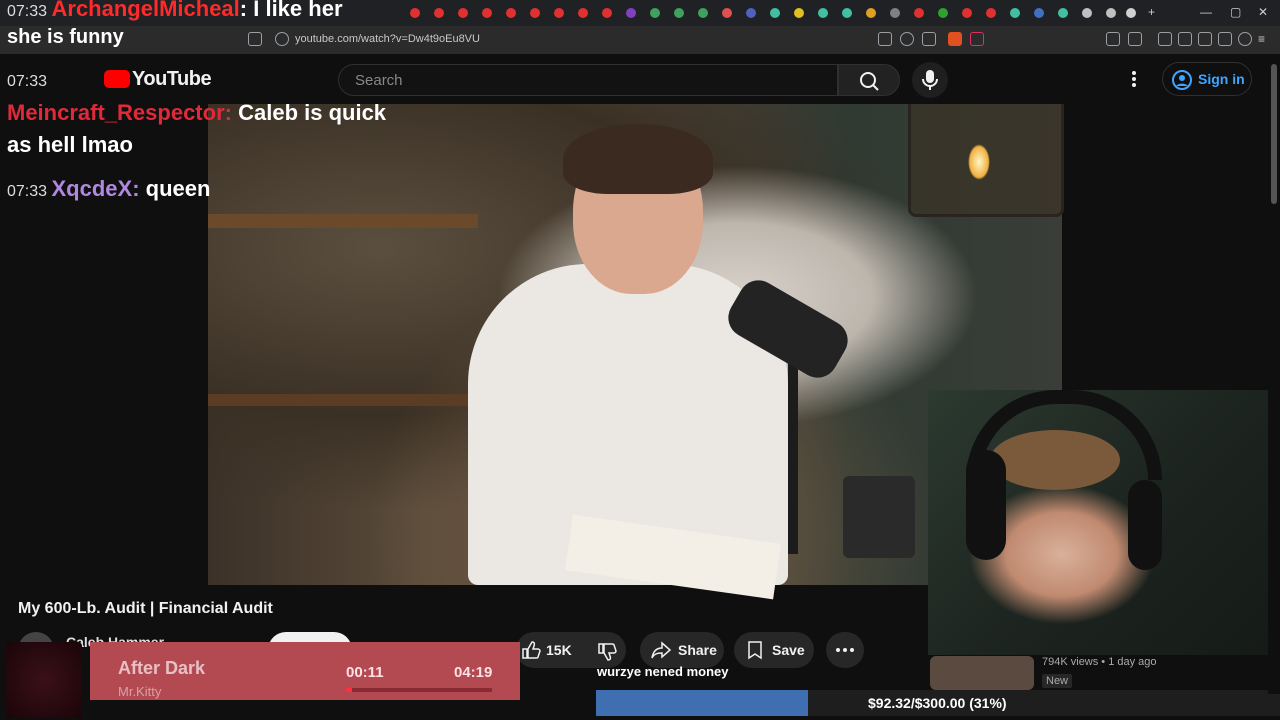 The width and height of the screenshot is (1280, 720). I want to click on screenshot-icon, so click(1135, 39).